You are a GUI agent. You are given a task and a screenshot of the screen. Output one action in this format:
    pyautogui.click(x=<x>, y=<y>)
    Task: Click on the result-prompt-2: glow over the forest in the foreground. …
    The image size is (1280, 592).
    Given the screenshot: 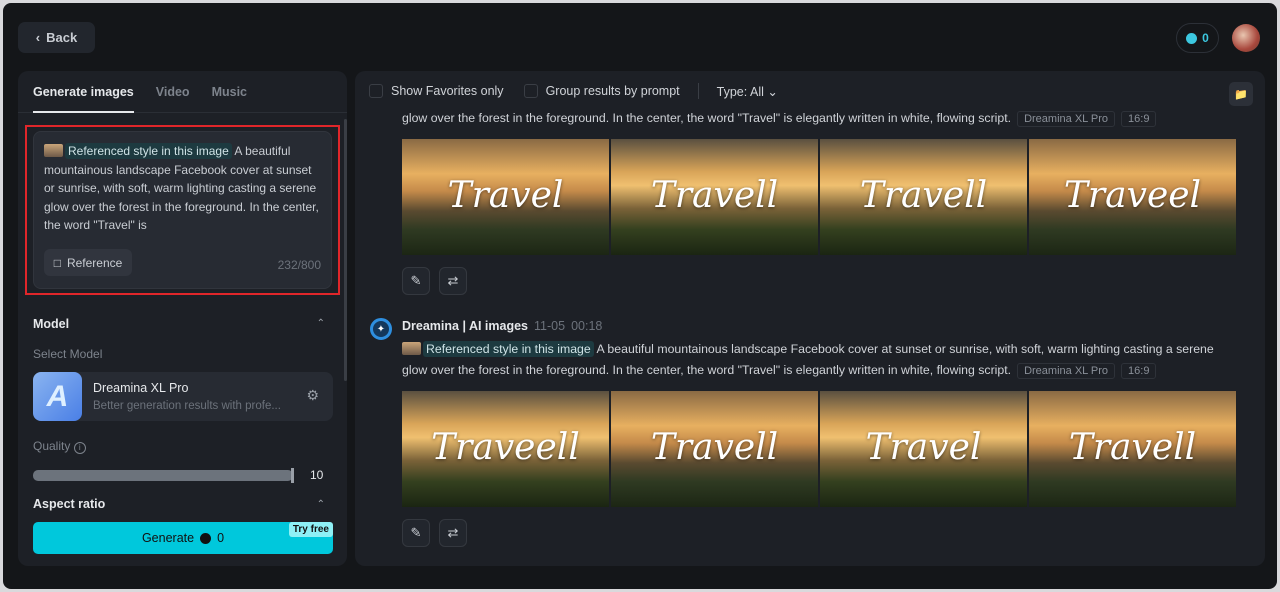 What is the action you would take?
    pyautogui.click(x=779, y=371)
    